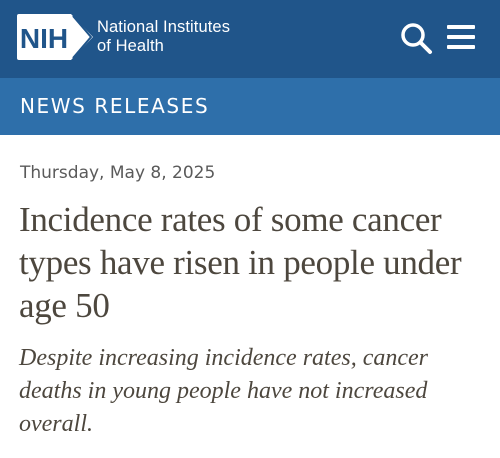 Image resolution: width=500 pixels, height=458 pixels. I want to click on logo-line-1: National Institutes, so click(164, 27).